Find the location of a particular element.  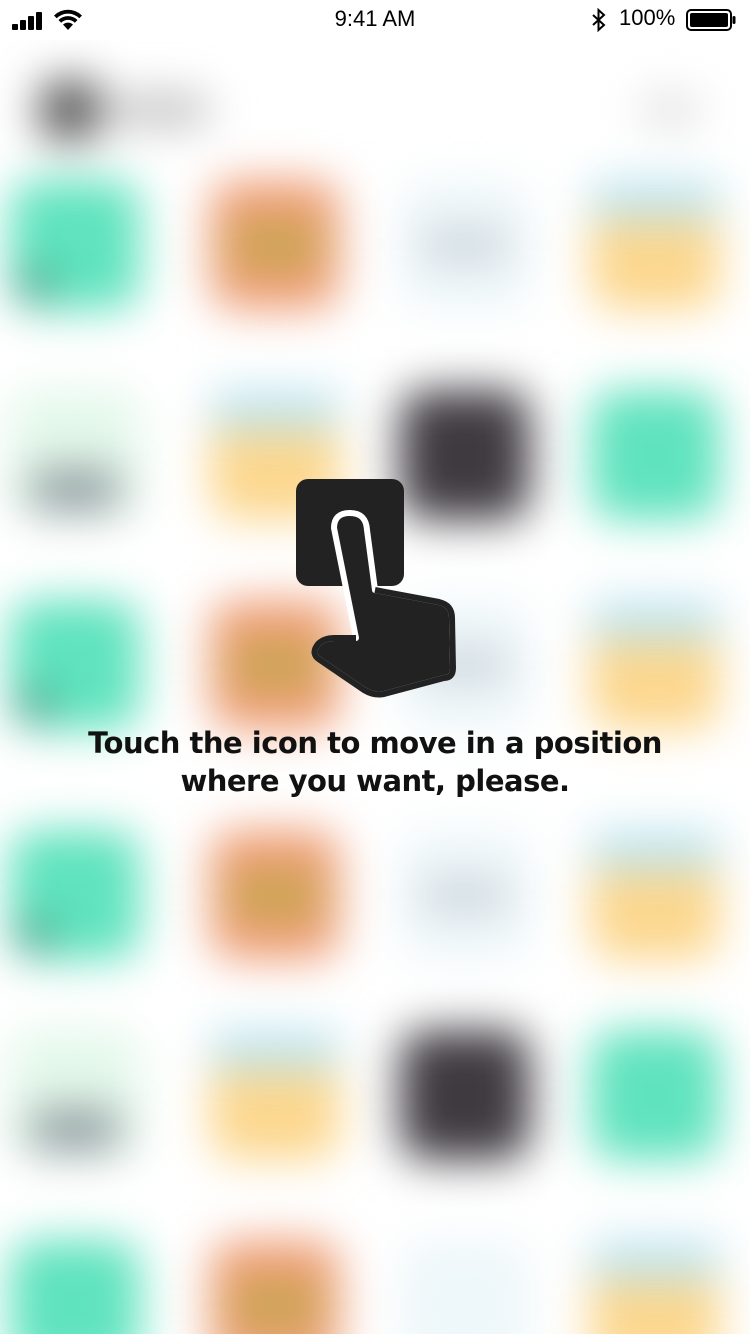

bluetooth-icon is located at coordinates (599, 20).